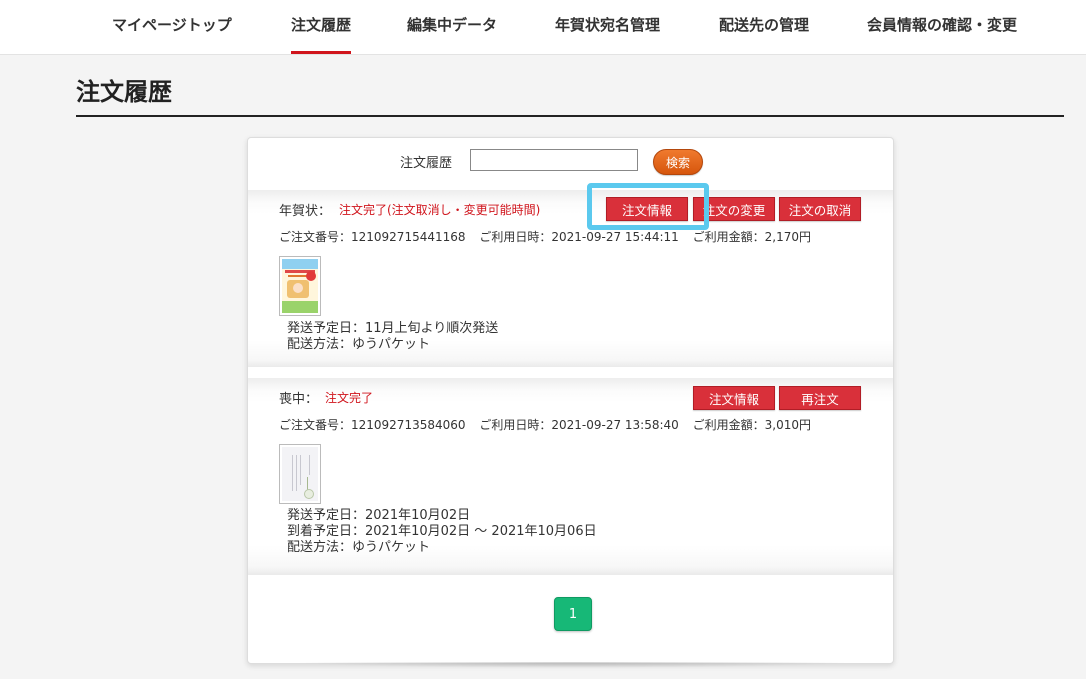 The image size is (1086, 679). What do you see at coordinates (426, 163) in the screenshot?
I see `search-label: 注文履歴` at bounding box center [426, 163].